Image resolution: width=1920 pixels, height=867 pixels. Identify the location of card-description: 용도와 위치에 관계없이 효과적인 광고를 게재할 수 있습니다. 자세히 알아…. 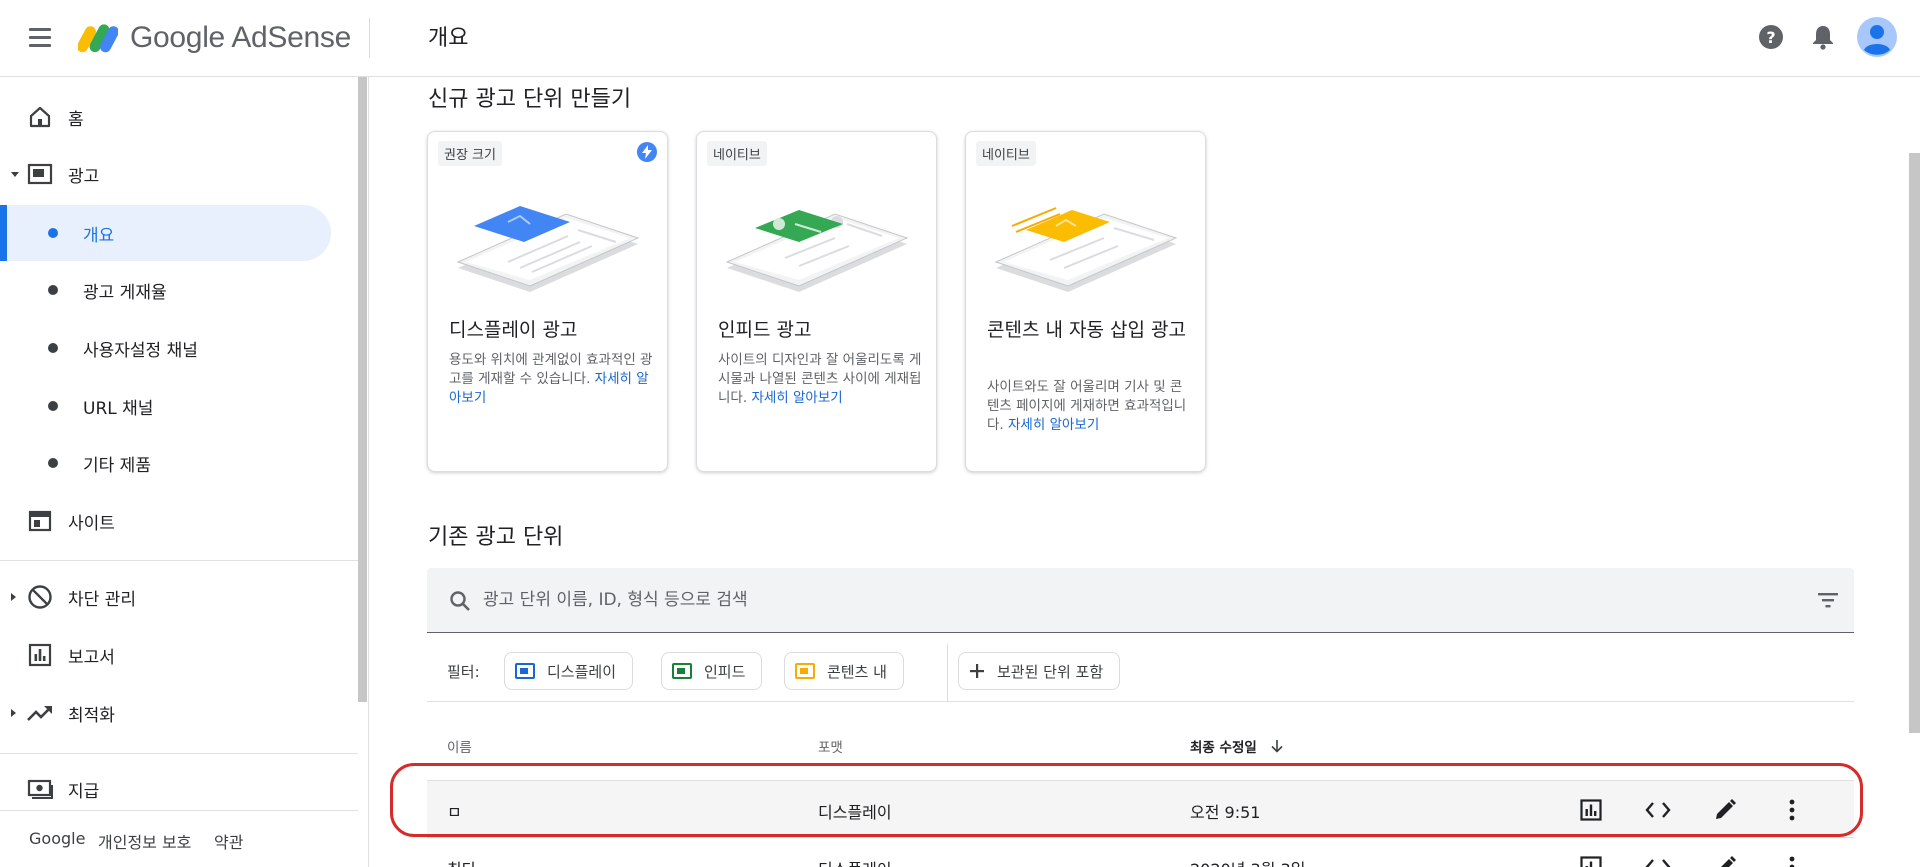
(551, 379).